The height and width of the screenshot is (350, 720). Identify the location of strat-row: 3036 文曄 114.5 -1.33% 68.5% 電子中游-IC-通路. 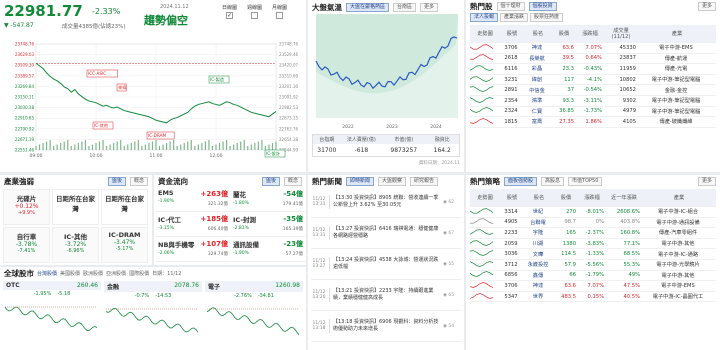
(593, 254).